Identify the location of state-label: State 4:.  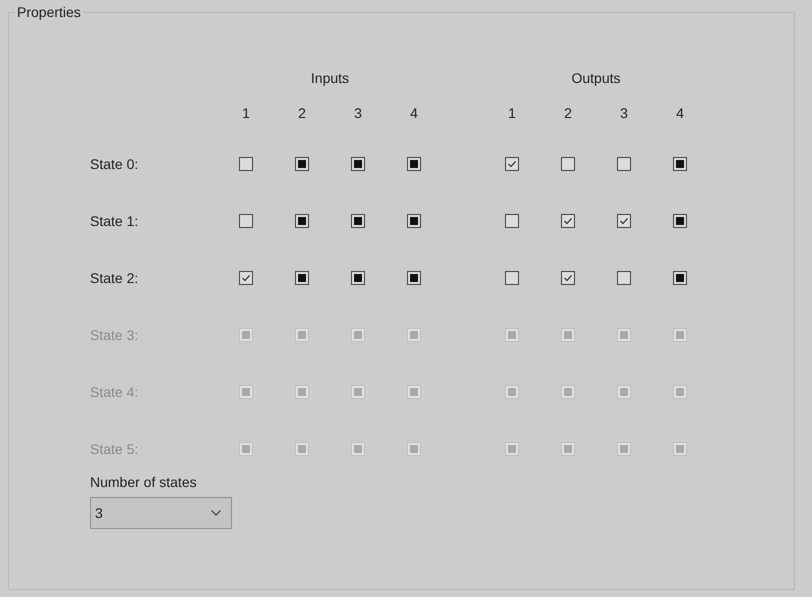
(115, 392).